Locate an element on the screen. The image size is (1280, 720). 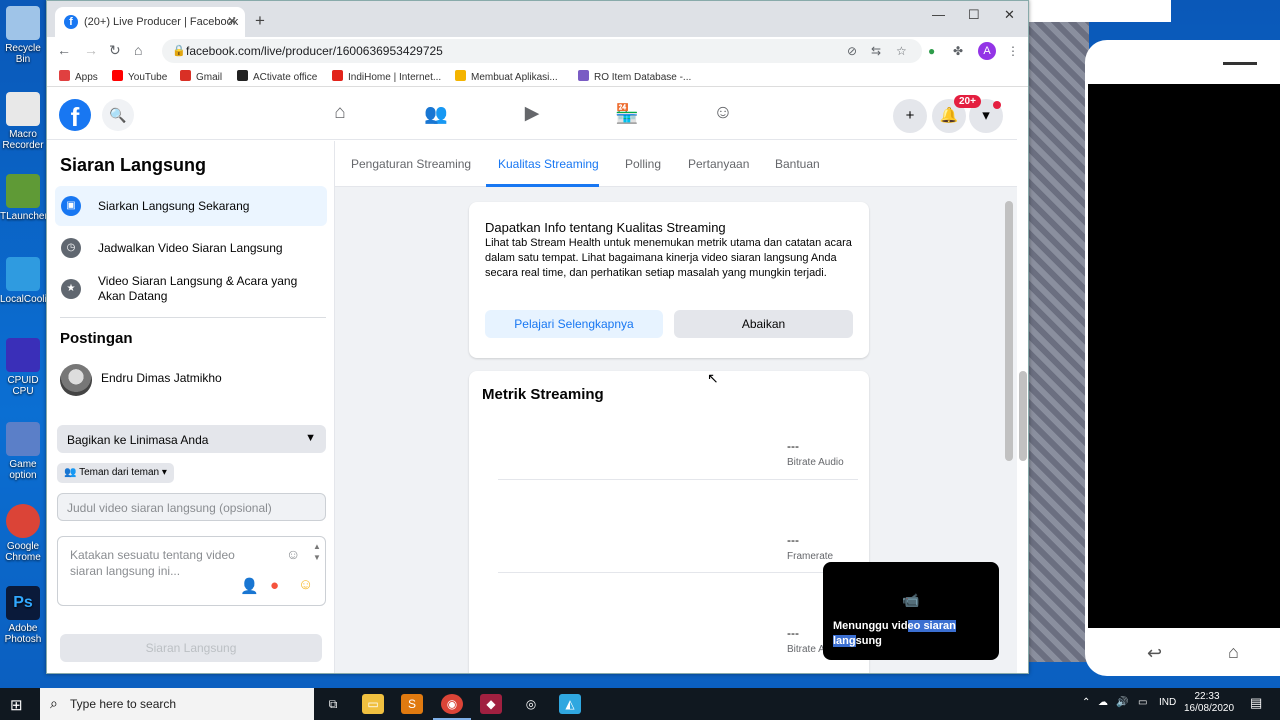
metric-label: Bitrate Audio is located at coordinates (815, 462).